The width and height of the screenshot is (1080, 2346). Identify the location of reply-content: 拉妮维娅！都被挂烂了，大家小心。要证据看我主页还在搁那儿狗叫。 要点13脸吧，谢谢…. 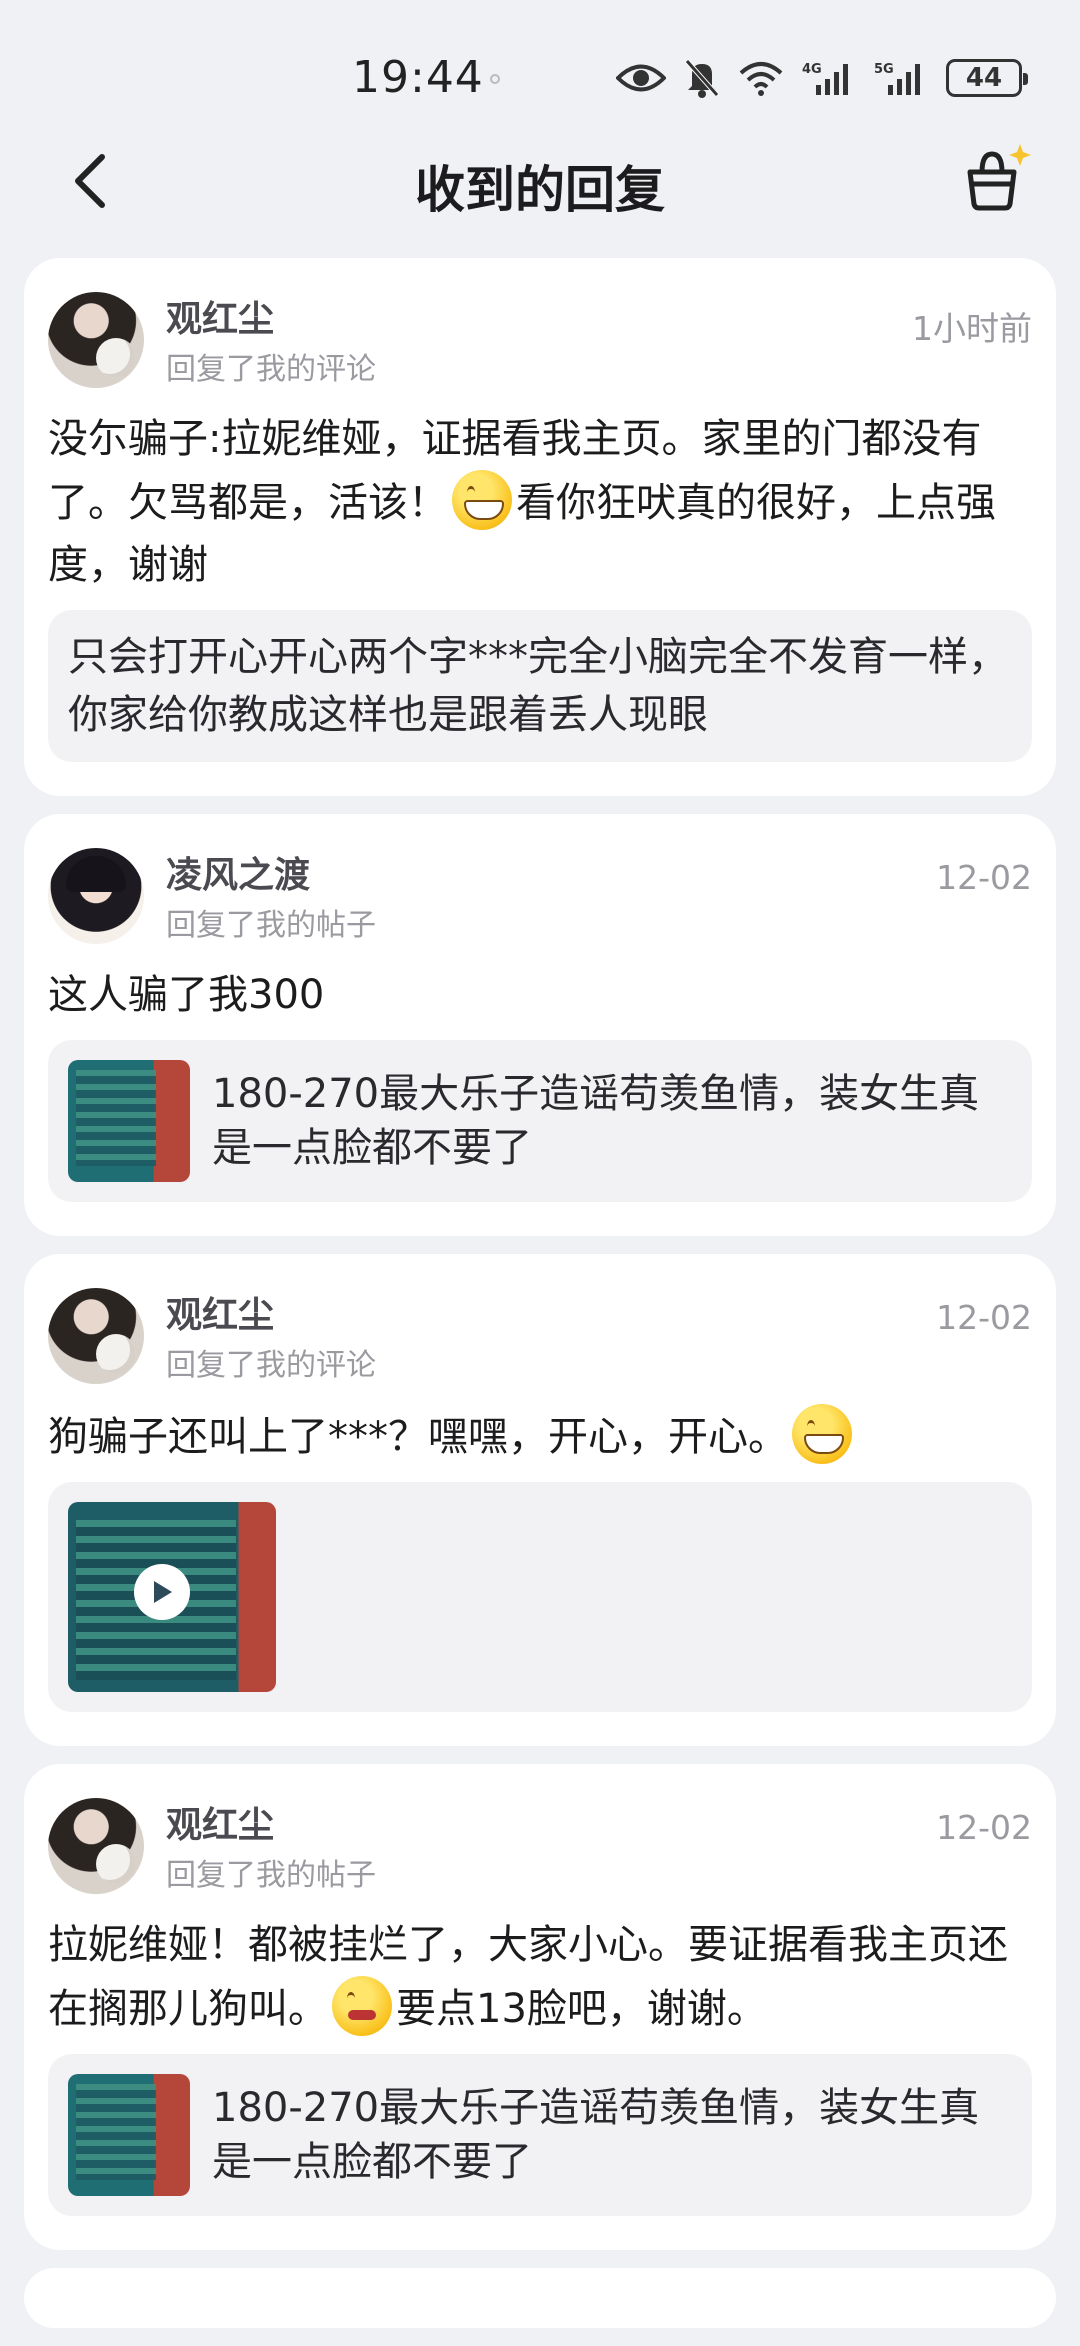
(540, 1977).